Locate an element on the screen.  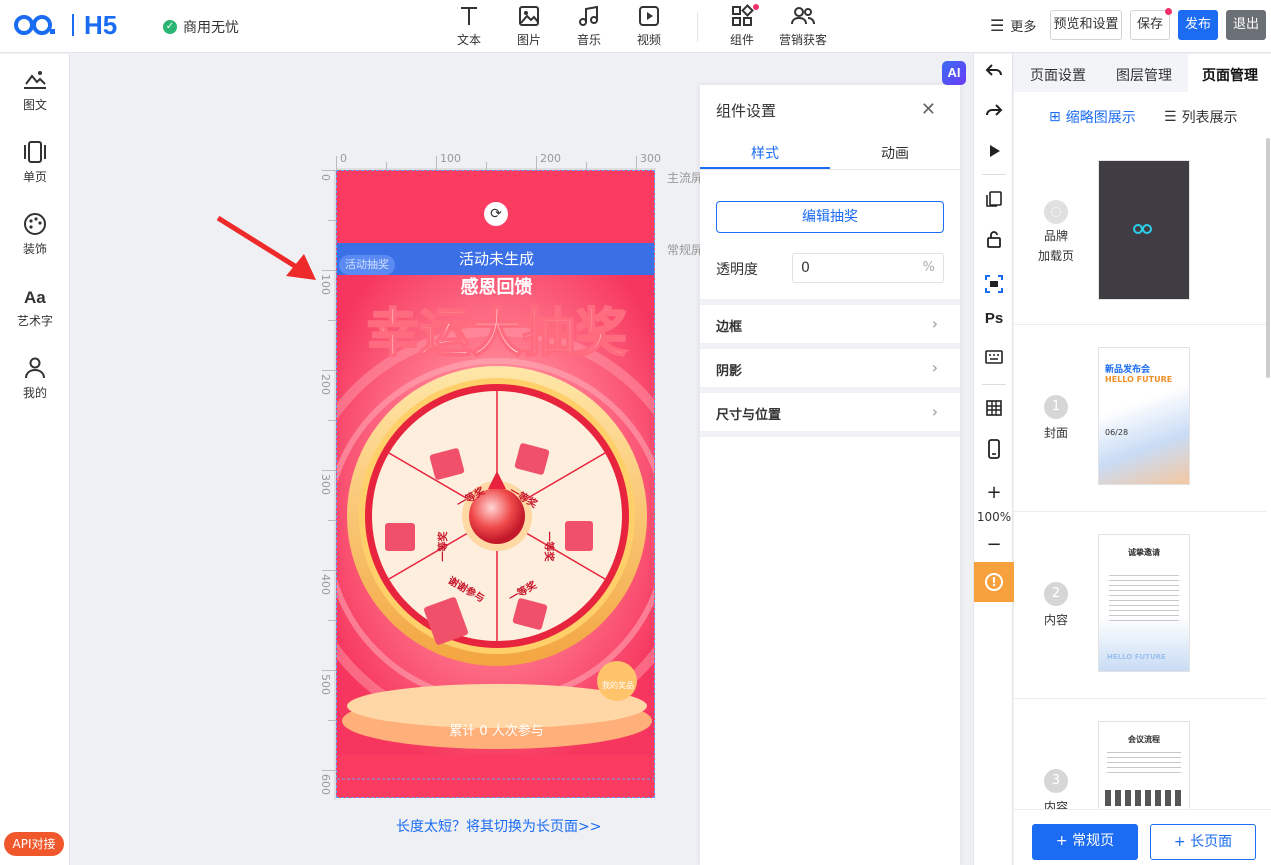
opacity-input: 0 % is located at coordinates (868, 268).